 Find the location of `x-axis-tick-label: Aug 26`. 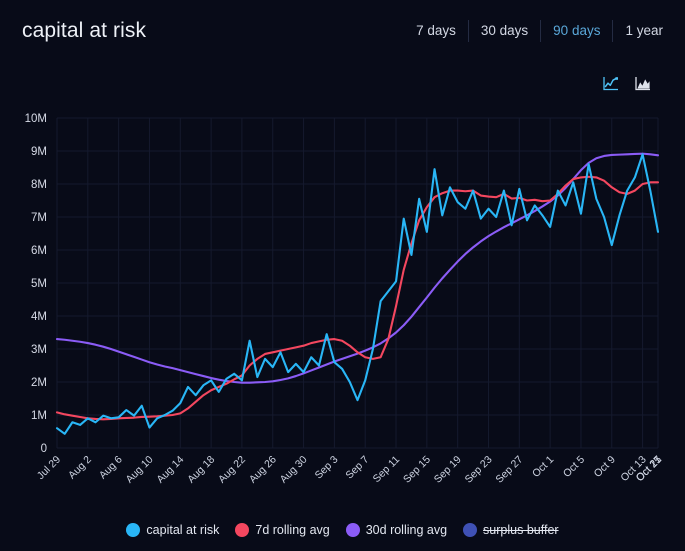

x-axis-tick-label: Aug 26 is located at coordinates (263, 470).